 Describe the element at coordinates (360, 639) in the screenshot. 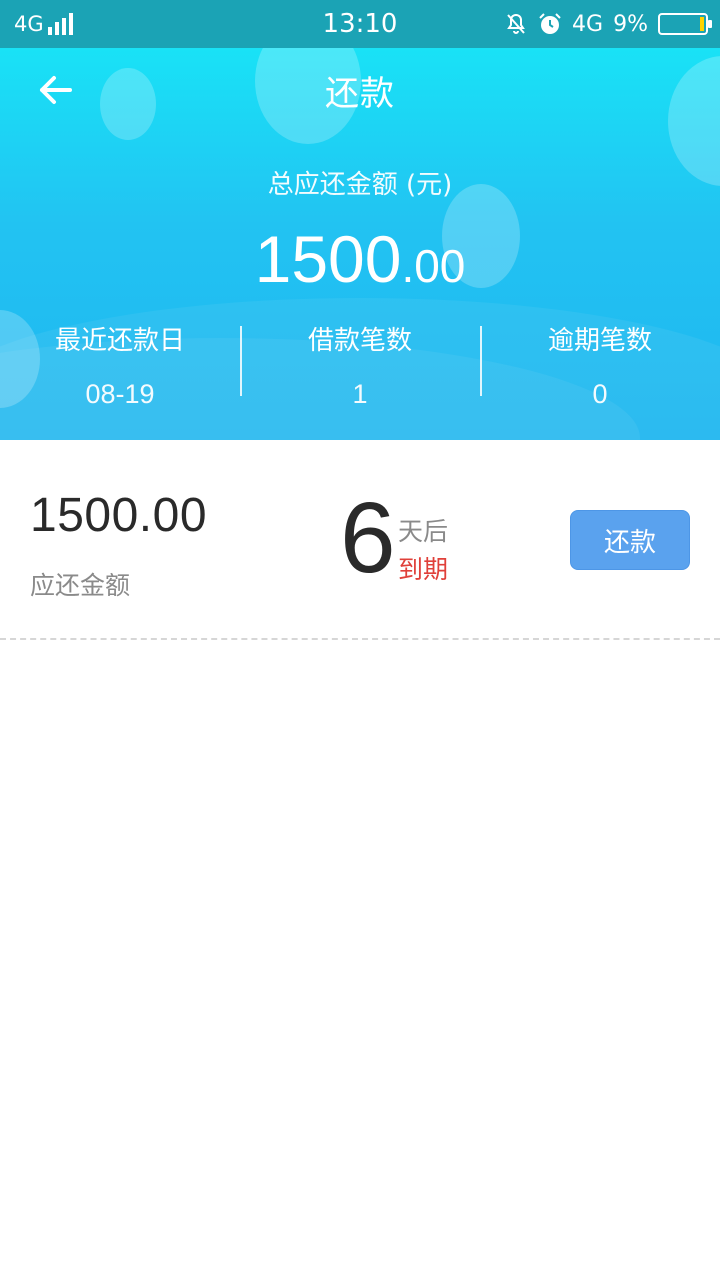

I see `dashed-divider` at that location.